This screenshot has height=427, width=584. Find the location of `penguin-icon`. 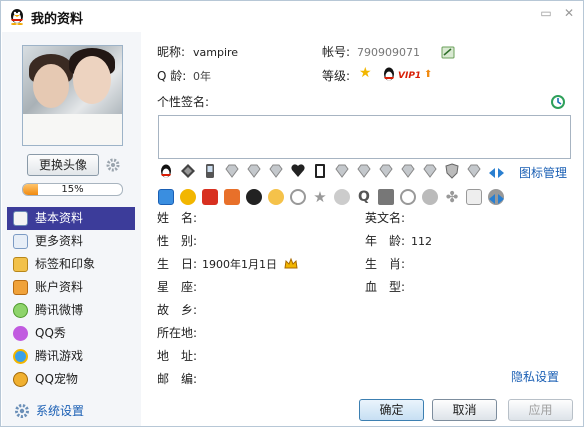

penguin-icon is located at coordinates (254, 197).